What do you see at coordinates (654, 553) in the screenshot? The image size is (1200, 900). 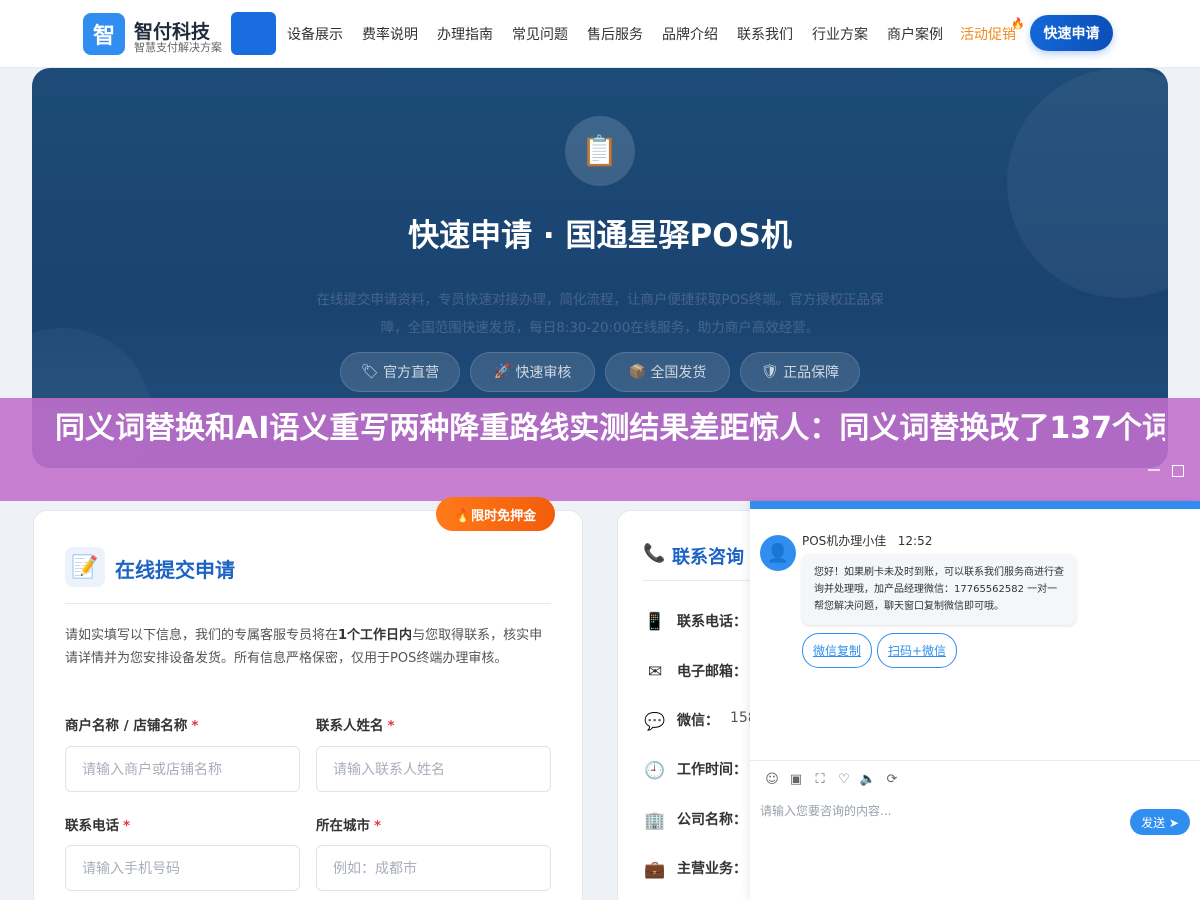 I see `phone-icon: 📞` at bounding box center [654, 553].